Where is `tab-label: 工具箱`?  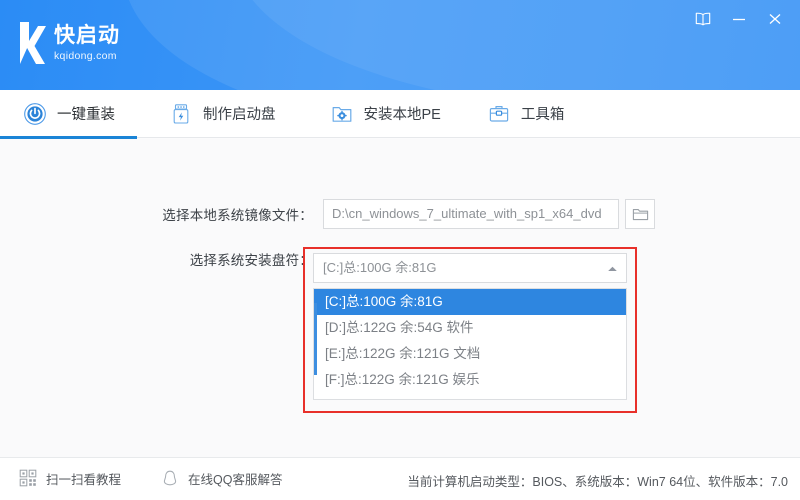 tab-label: 工具箱 is located at coordinates (542, 115).